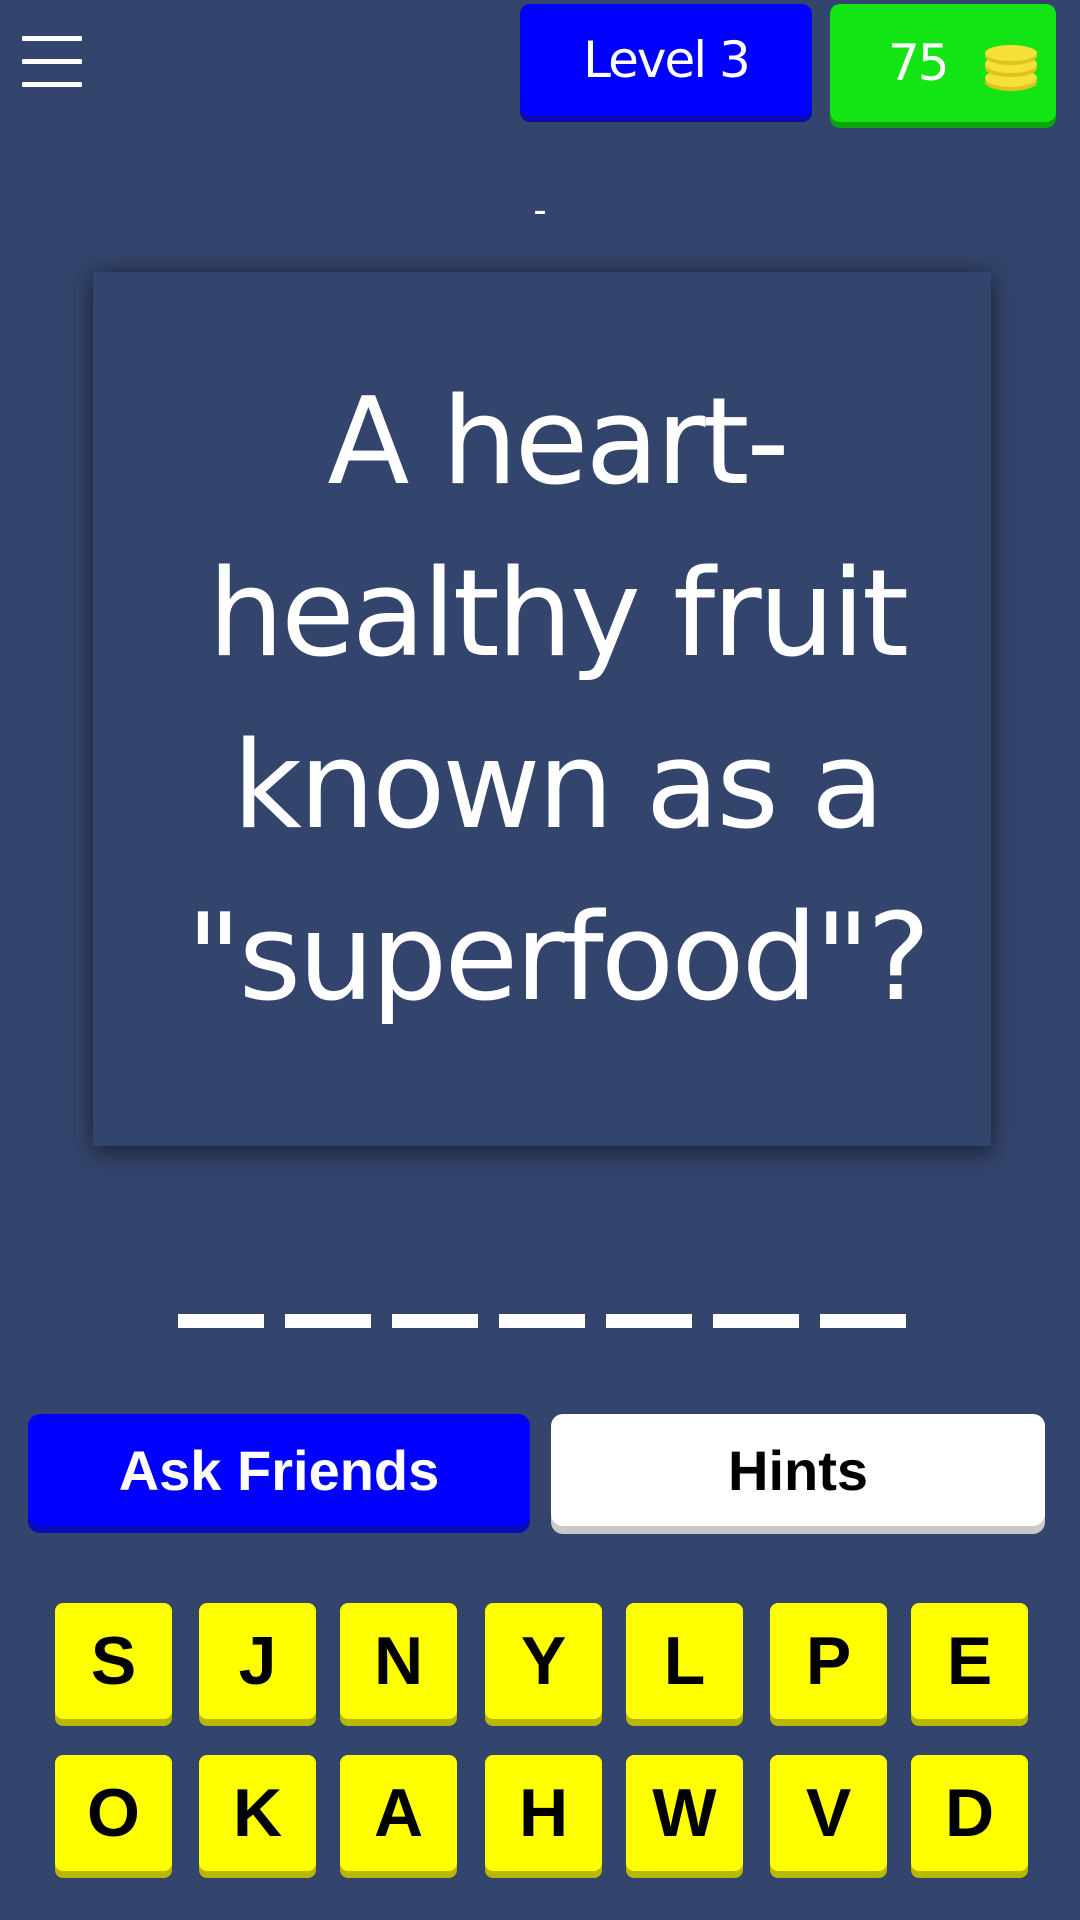  Describe the element at coordinates (919, 63) in the screenshot. I see `coin-count: 75` at that location.